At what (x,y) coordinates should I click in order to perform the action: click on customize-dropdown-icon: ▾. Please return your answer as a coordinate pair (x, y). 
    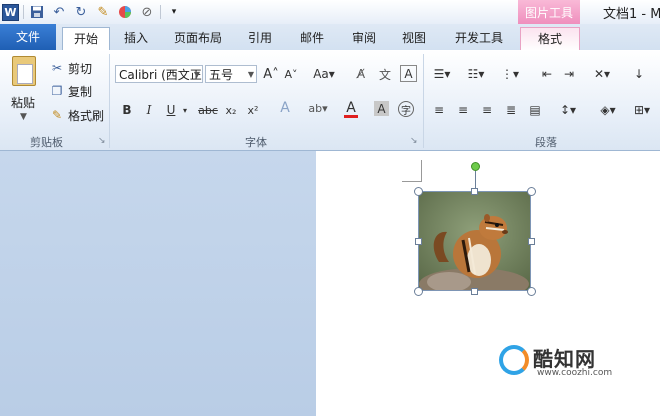
    Looking at the image, I should click on (174, 12).